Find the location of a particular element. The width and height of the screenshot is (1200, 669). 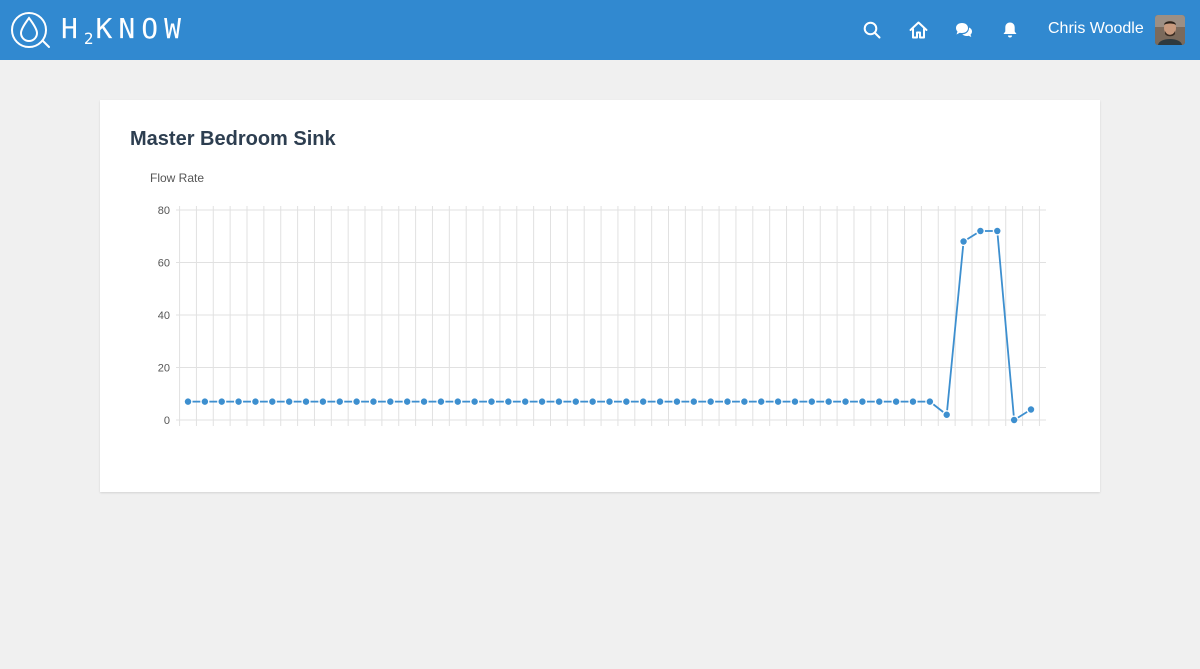

notifications-button is located at coordinates (1010, 30).